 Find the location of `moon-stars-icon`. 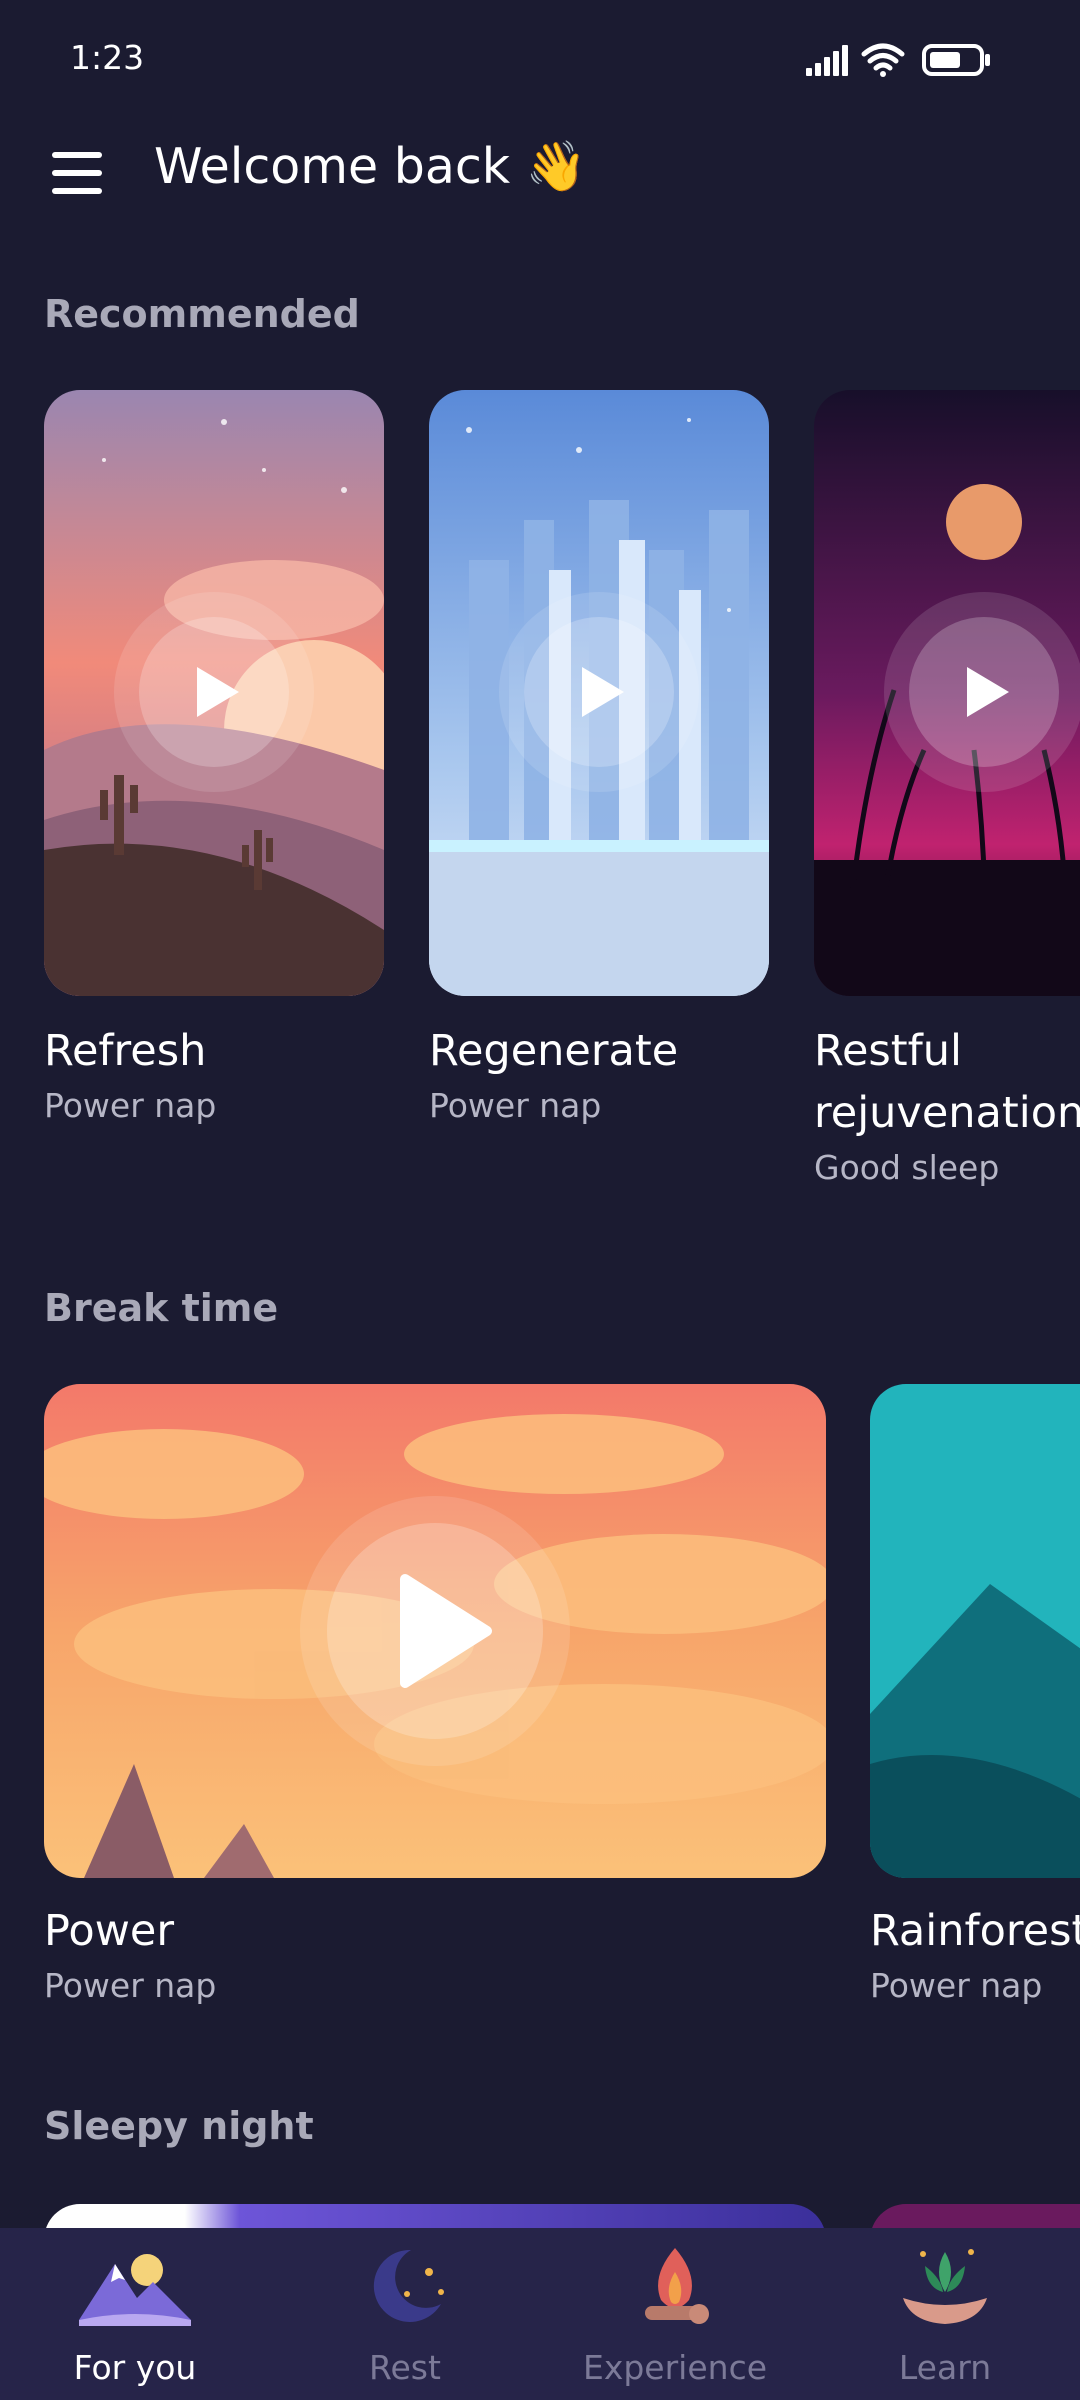

moon-stars-icon is located at coordinates (408, 2285).